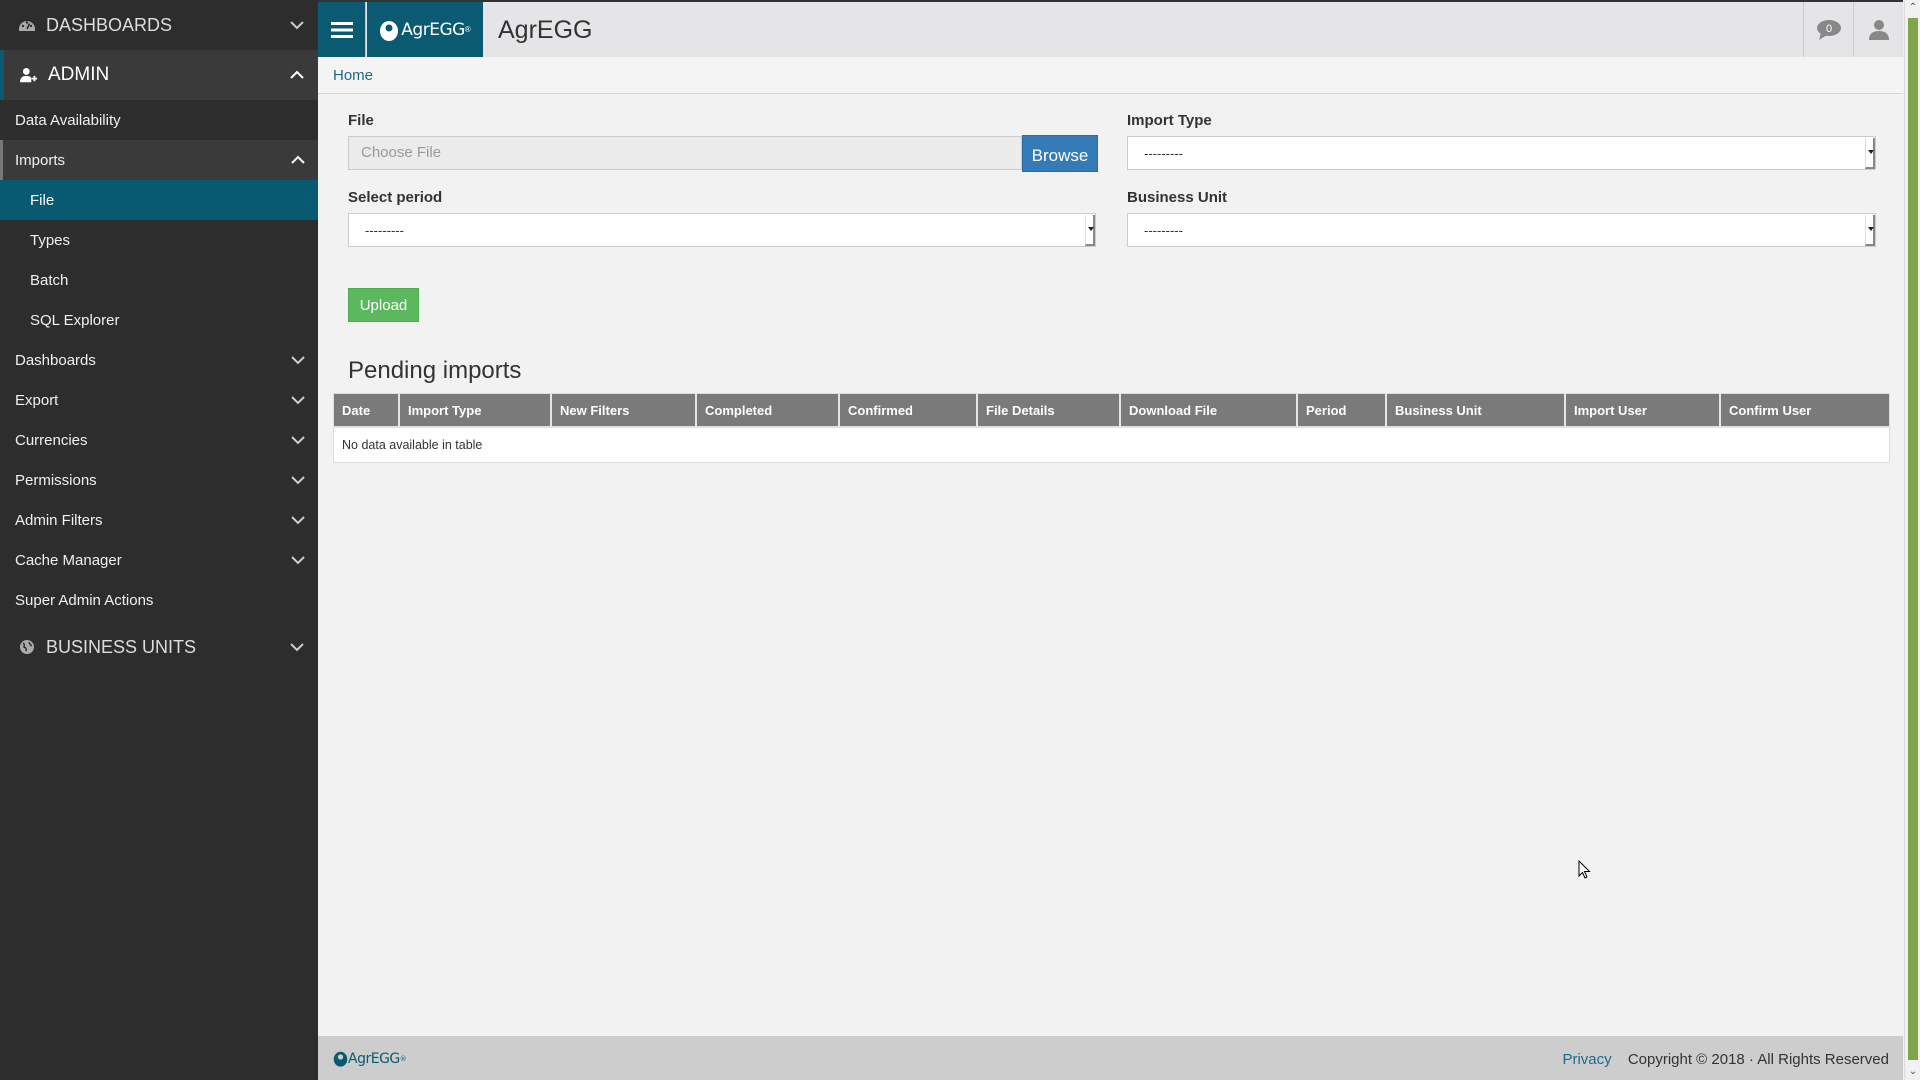  I want to click on file-label: File, so click(361, 120).